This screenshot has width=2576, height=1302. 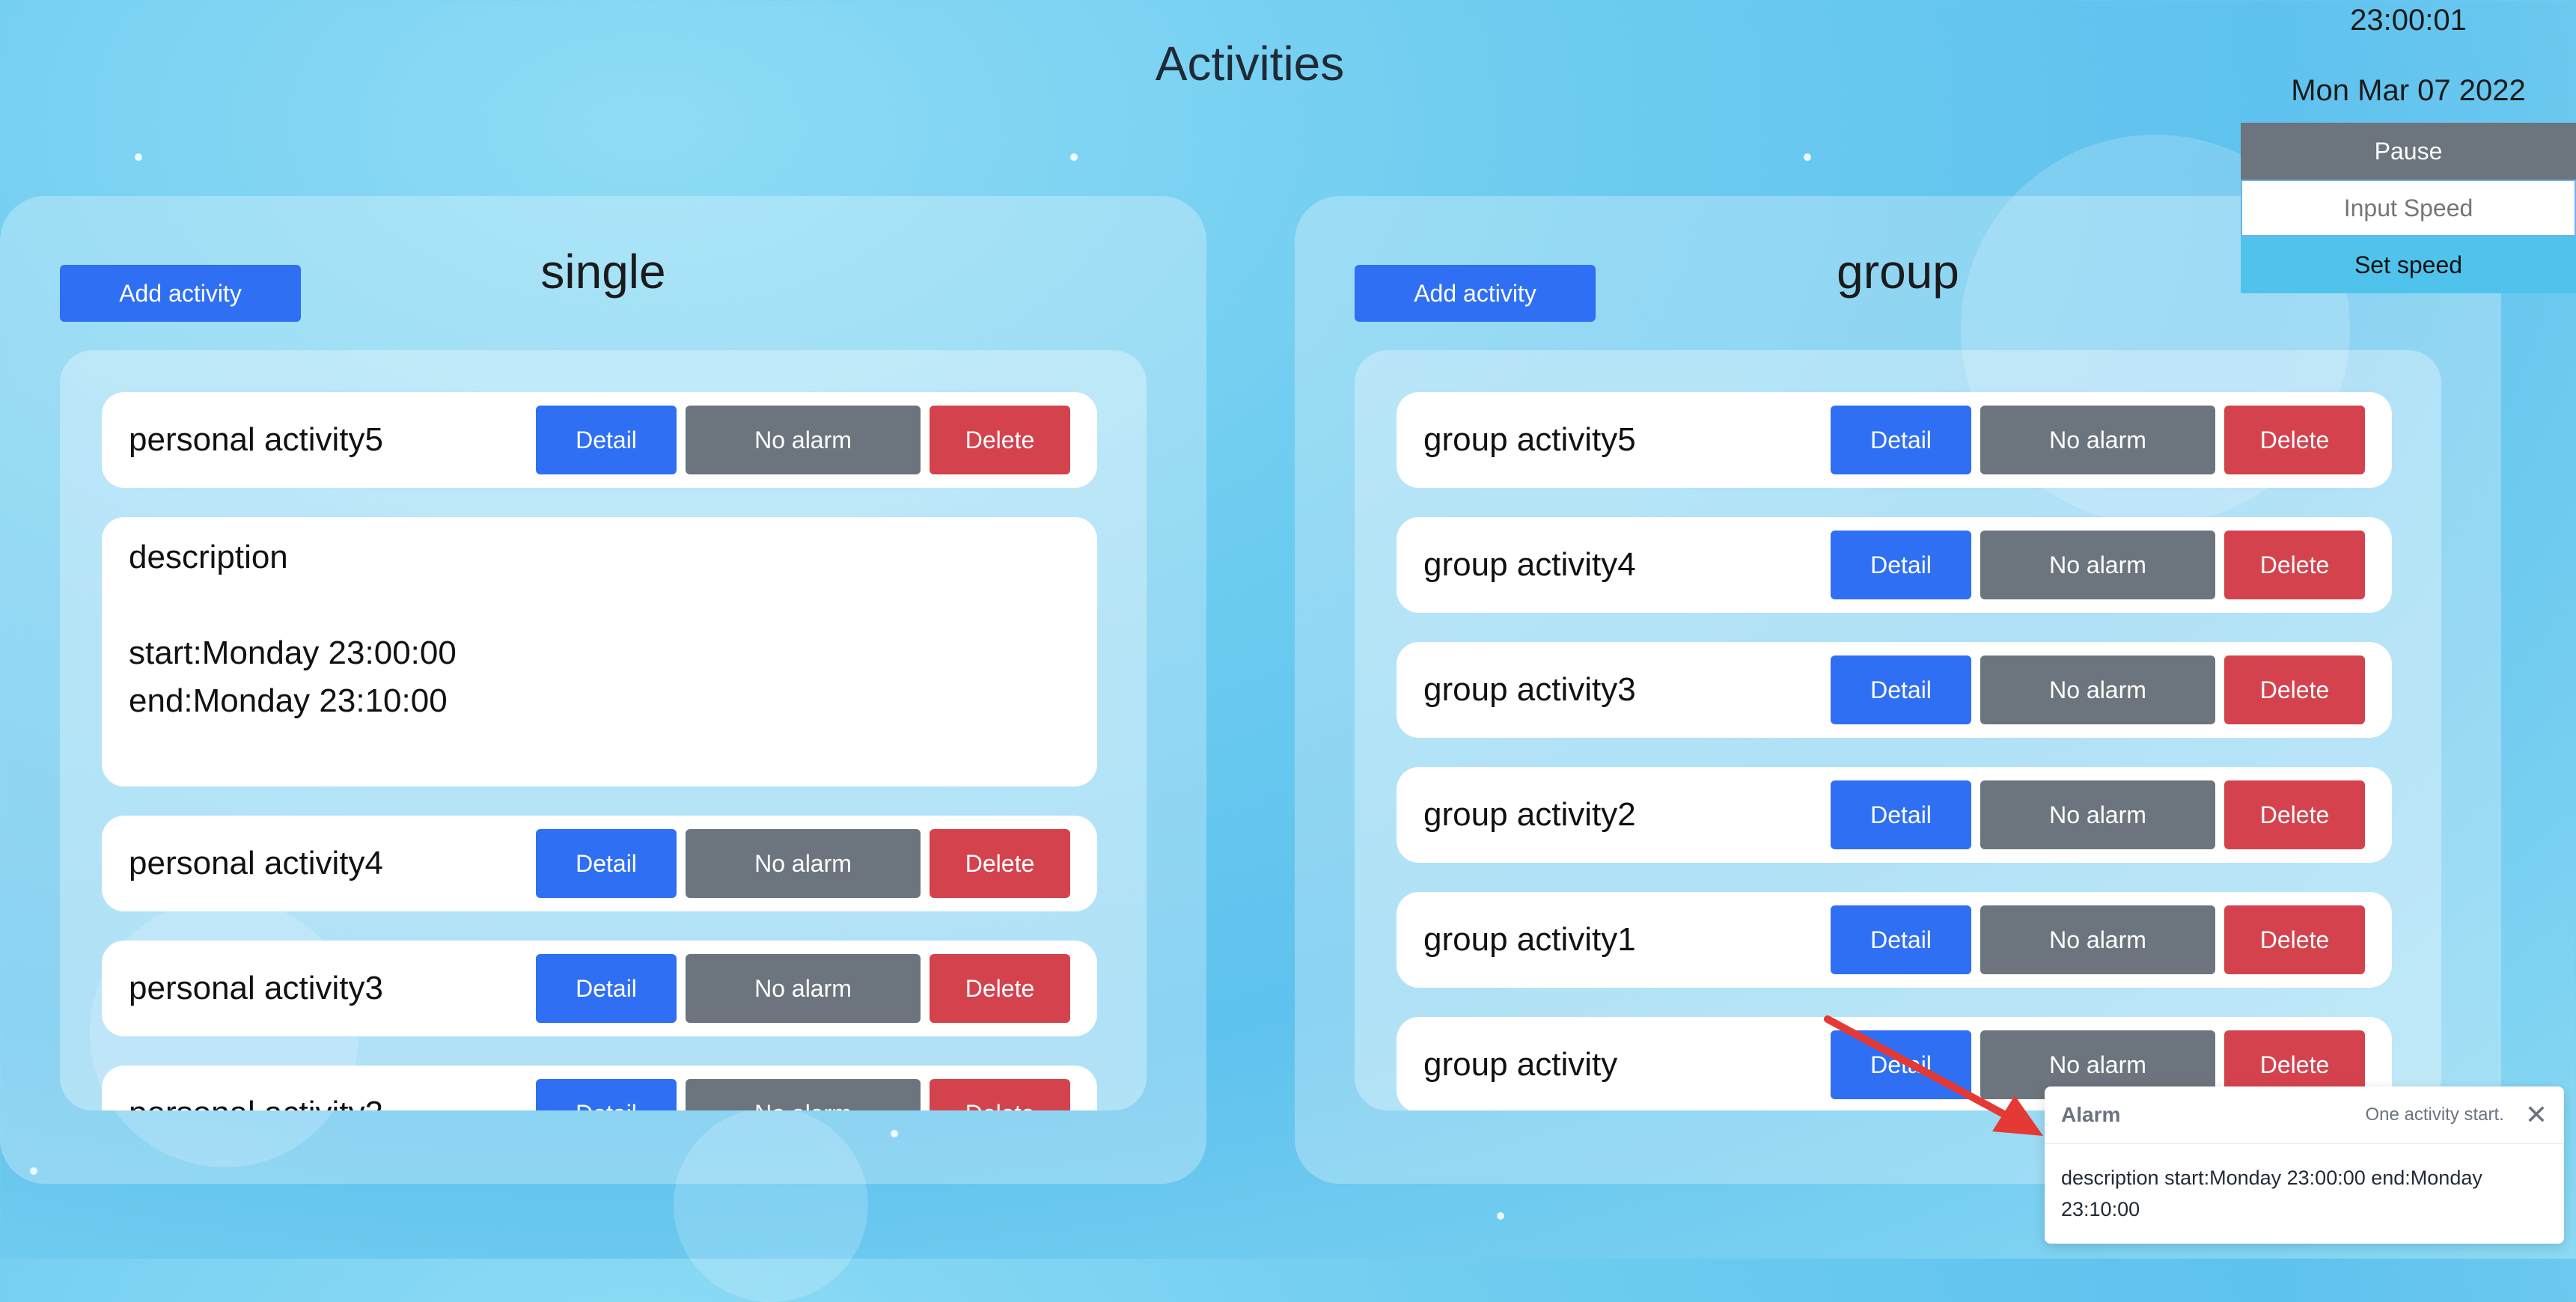 What do you see at coordinates (1529, 564) in the screenshot?
I see `activity-name: group activity4` at bounding box center [1529, 564].